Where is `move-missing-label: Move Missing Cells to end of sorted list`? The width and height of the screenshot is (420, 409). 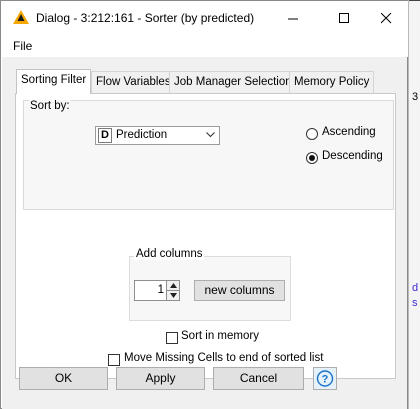 move-missing-label: Move Missing Cells to end of sorted list is located at coordinates (224, 358).